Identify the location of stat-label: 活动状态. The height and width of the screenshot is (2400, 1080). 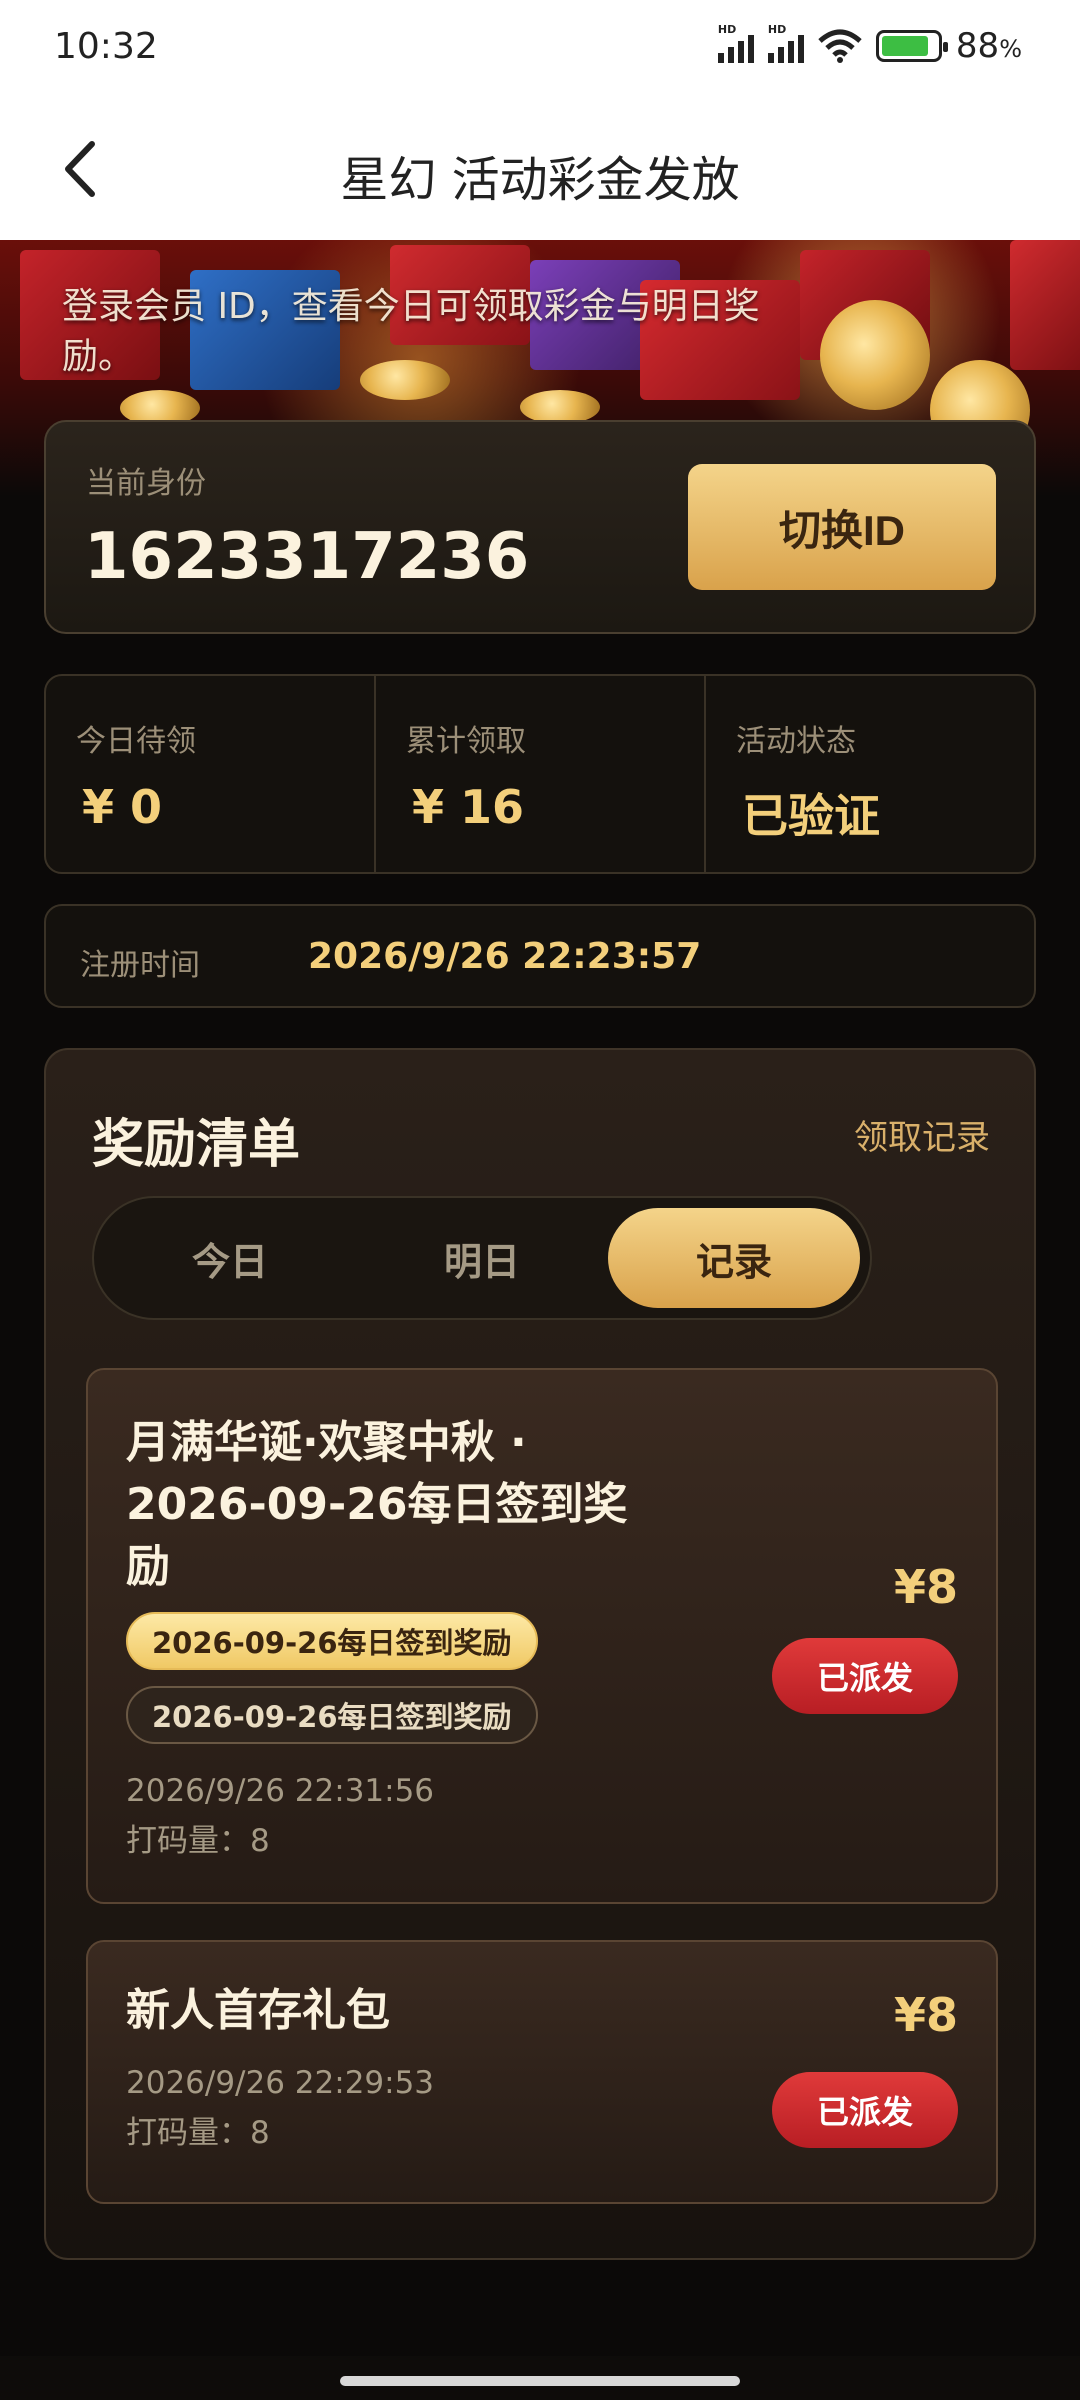
(796, 741).